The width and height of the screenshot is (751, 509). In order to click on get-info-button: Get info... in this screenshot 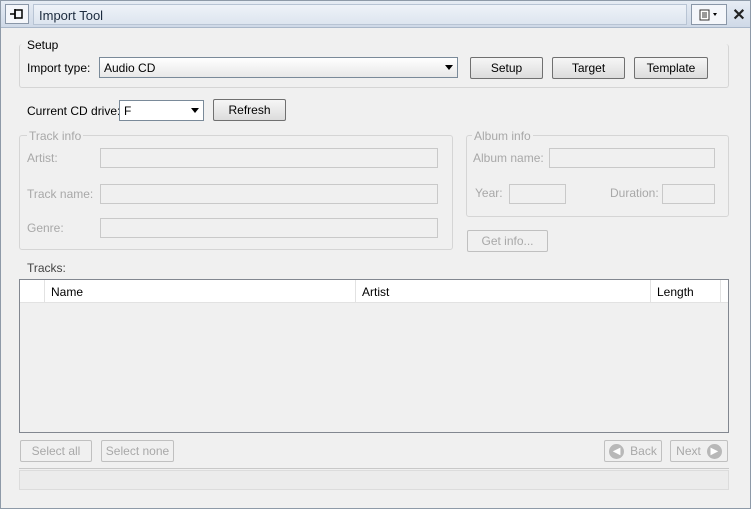, I will do `click(507, 241)`.